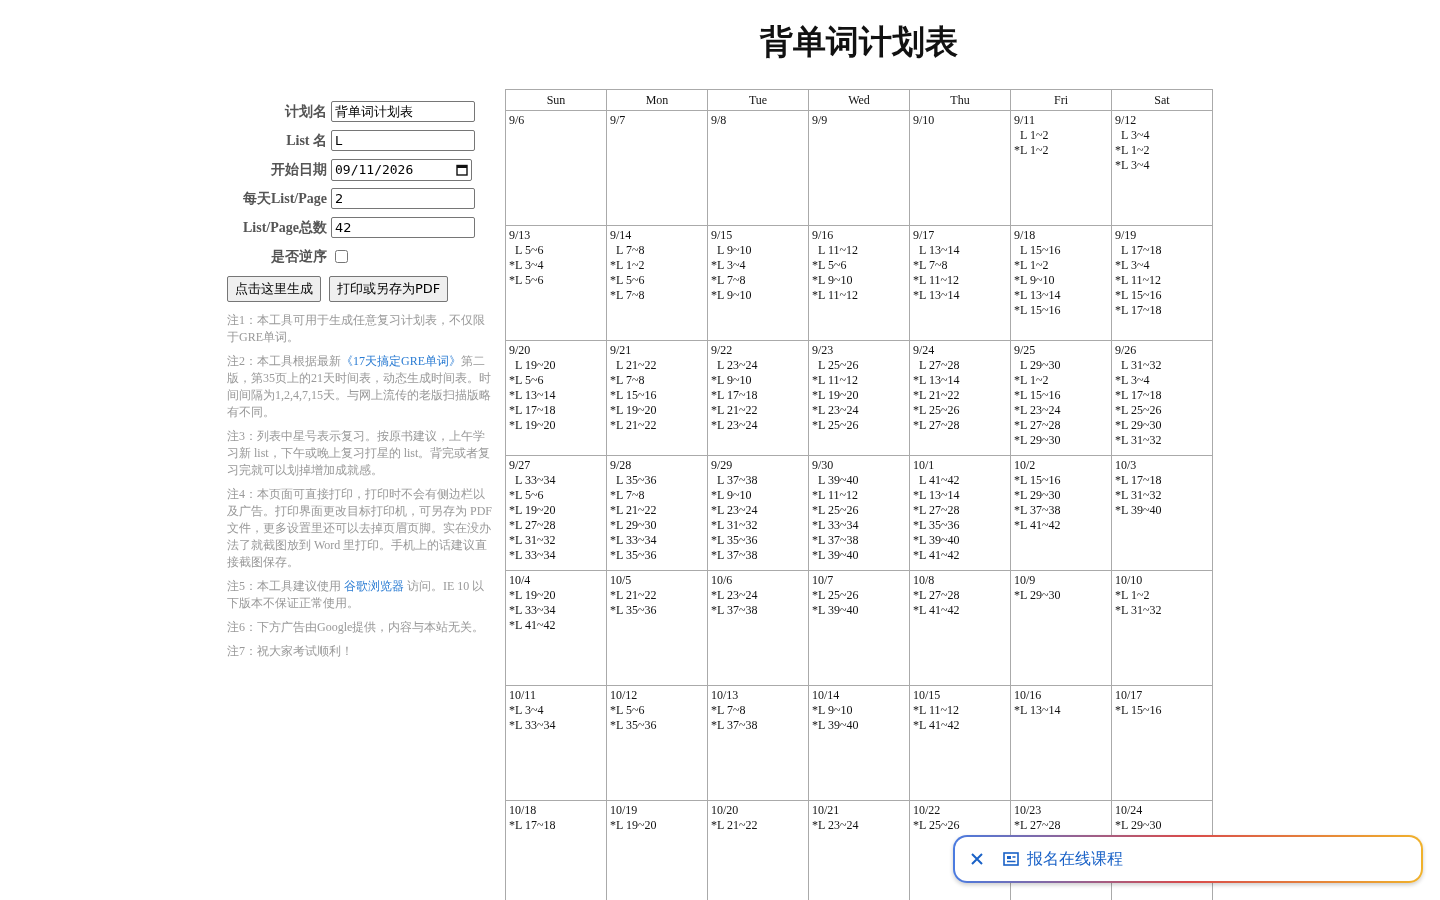 This screenshot has height=900, width=1440. I want to click on new-list: L 3~4, so click(1162, 135).